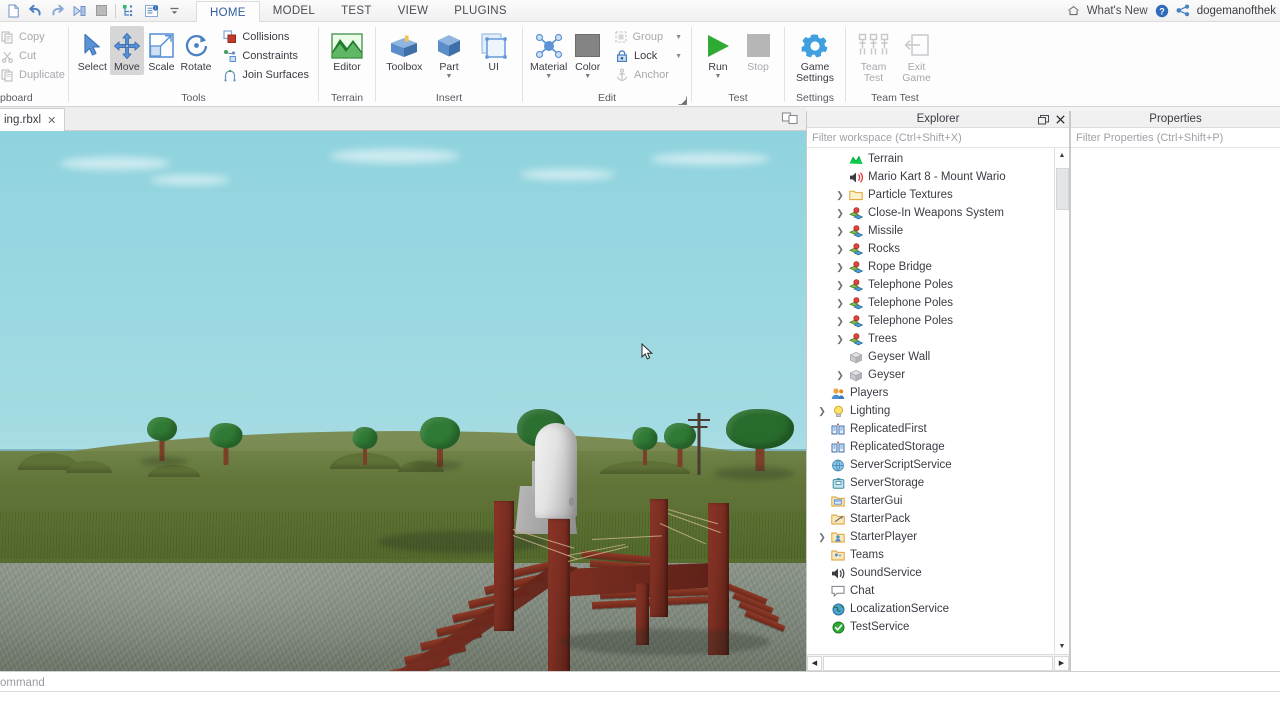 This screenshot has height=720, width=1280. I want to click on terrain-editor-button: Editor, so click(347, 50).